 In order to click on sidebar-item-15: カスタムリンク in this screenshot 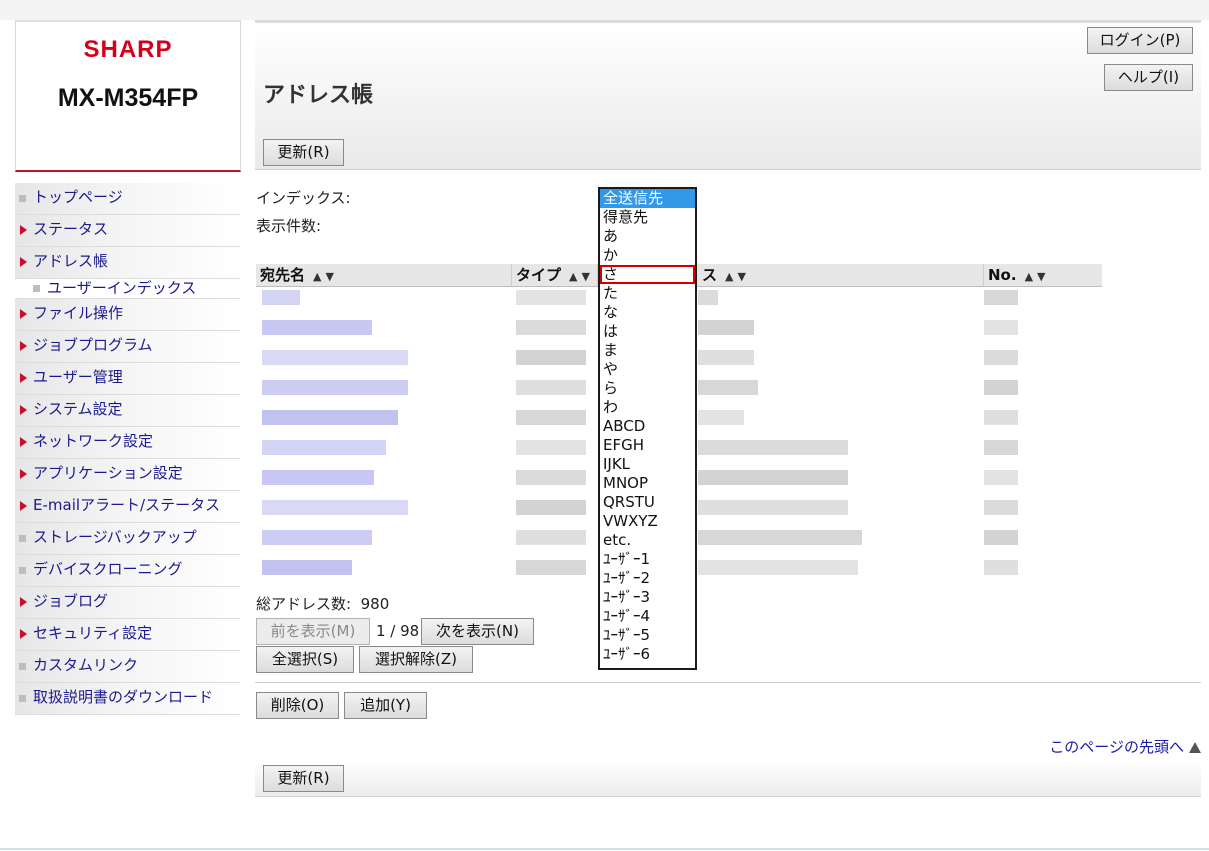, I will do `click(127, 667)`.